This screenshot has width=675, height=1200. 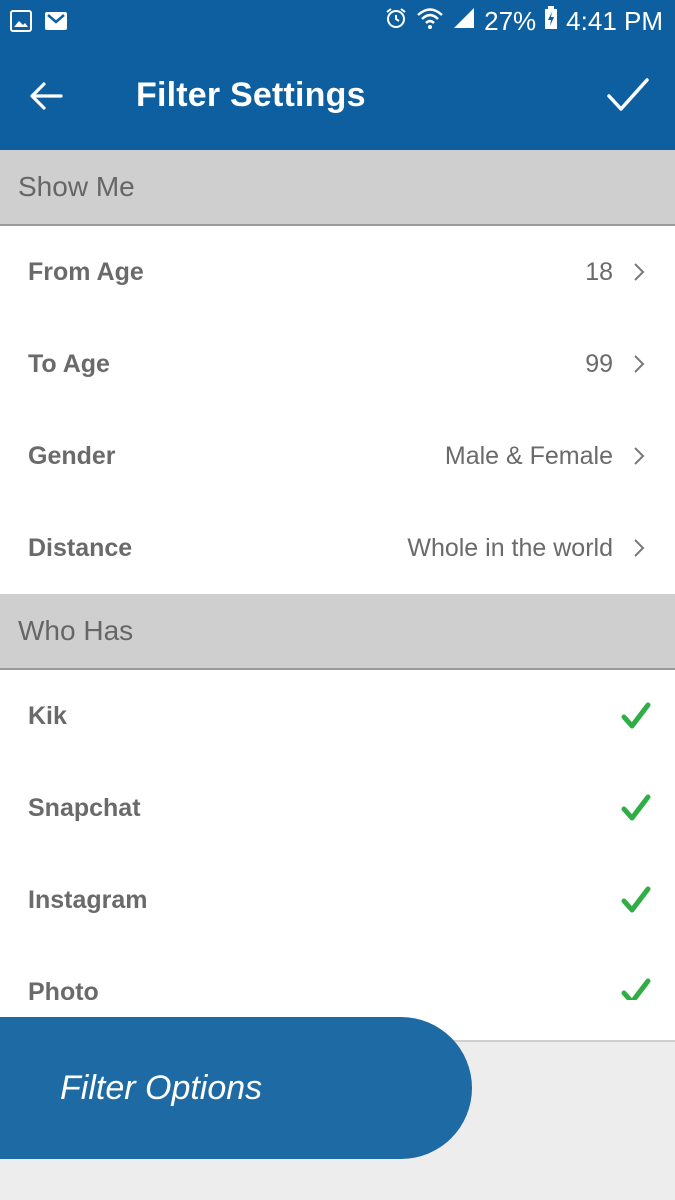 I want to click on row-value: Whole in the world, so click(x=510, y=547).